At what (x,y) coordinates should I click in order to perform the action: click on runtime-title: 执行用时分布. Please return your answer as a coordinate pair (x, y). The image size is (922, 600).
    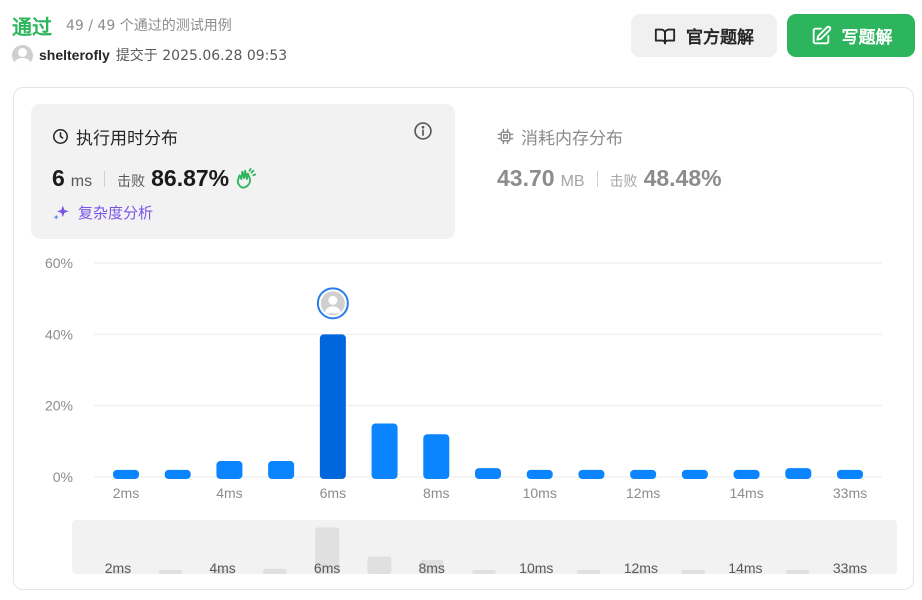
    Looking at the image, I should click on (115, 136).